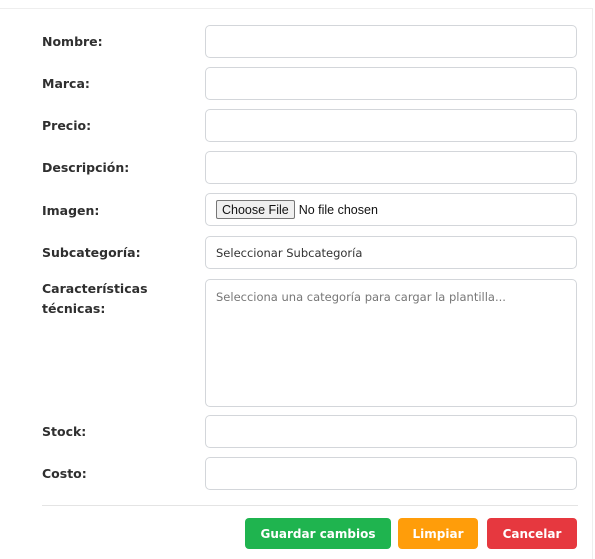  What do you see at coordinates (74, 308) in the screenshot?
I see `caracteristicas-label-line2: técnicas:` at bounding box center [74, 308].